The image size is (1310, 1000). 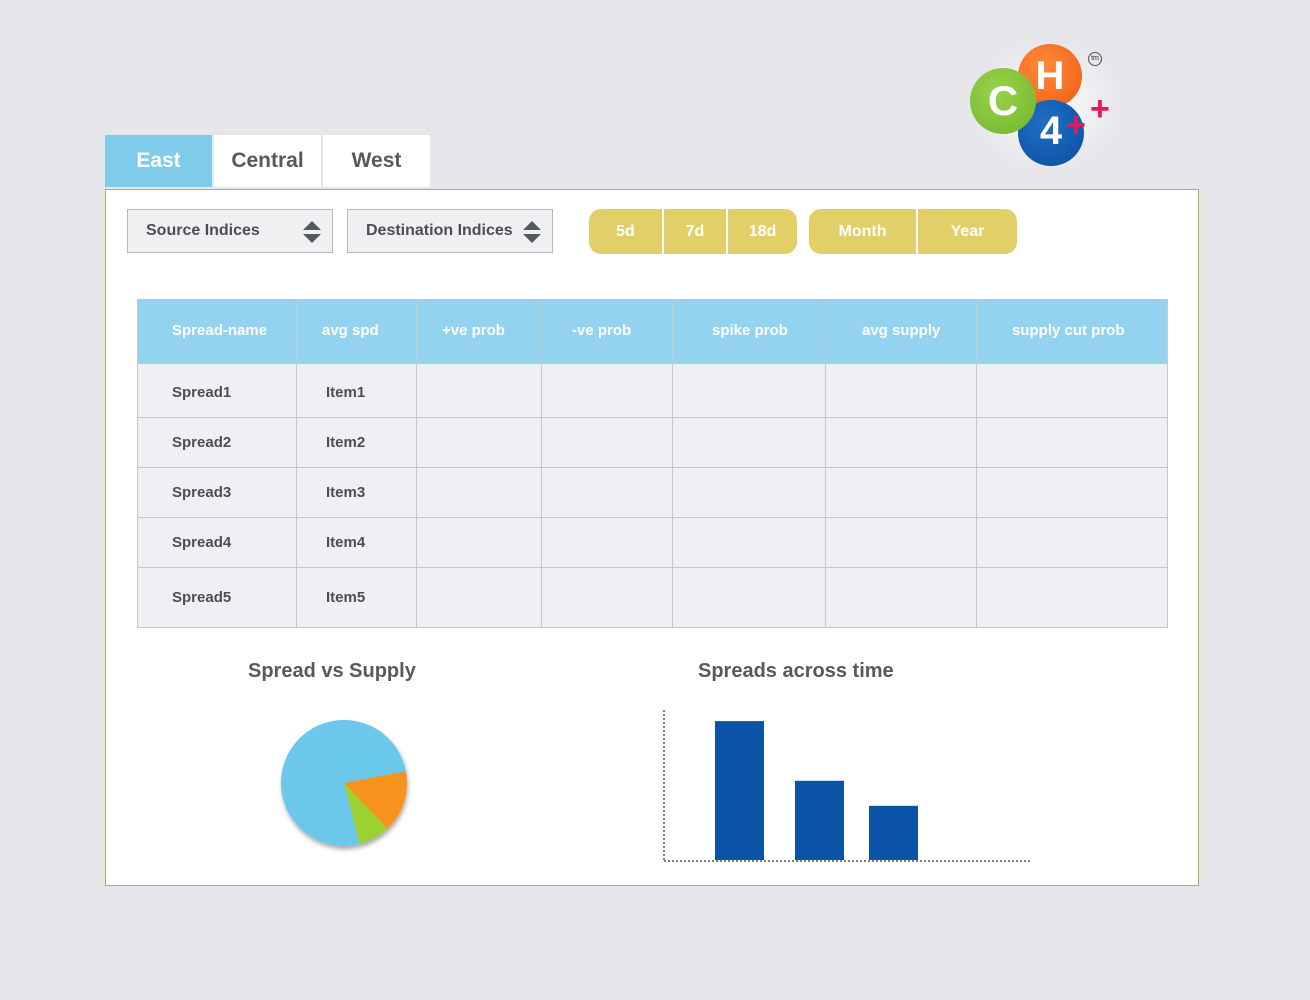 I want to click on col-neg-prob: -ve prob, so click(x=607, y=331).